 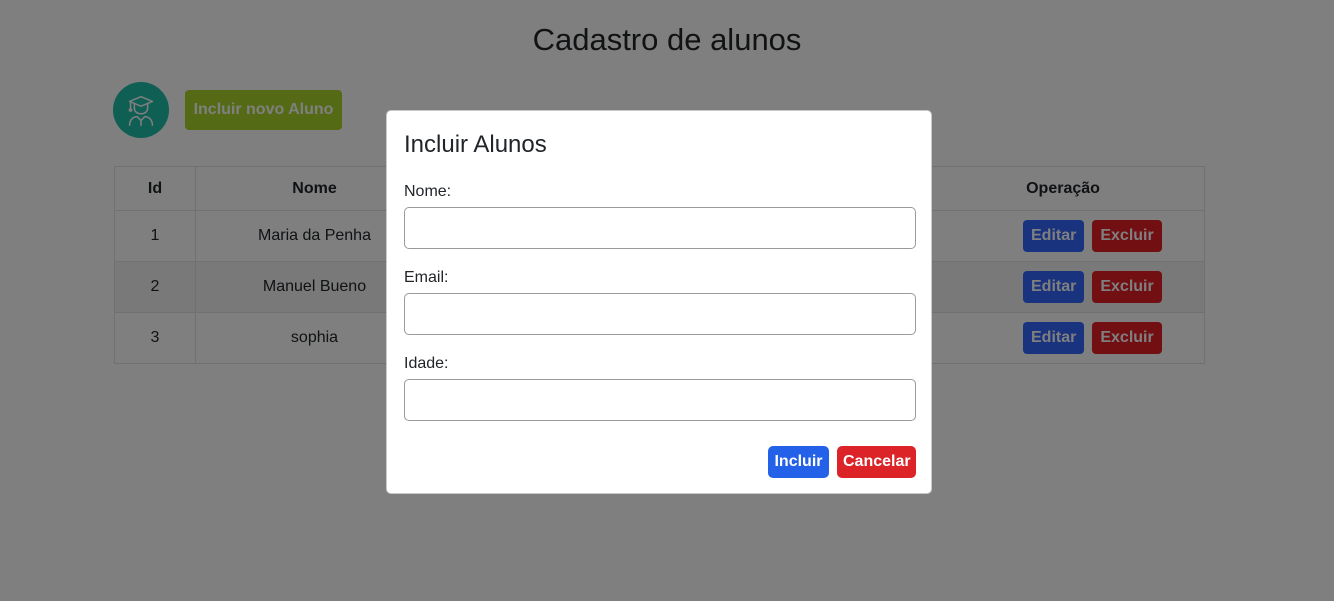 I want to click on email-label: Email:, so click(x=426, y=277).